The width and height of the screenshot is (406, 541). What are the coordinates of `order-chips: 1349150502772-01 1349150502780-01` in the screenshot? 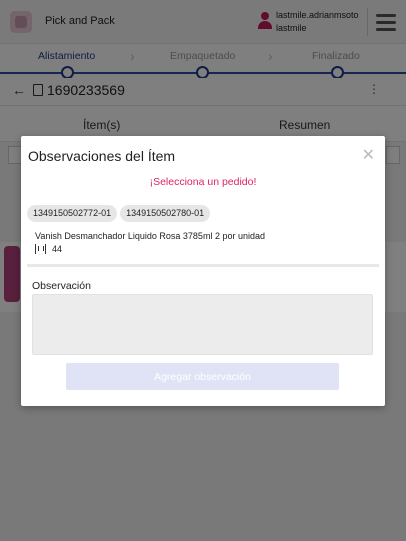 It's located at (120, 212).